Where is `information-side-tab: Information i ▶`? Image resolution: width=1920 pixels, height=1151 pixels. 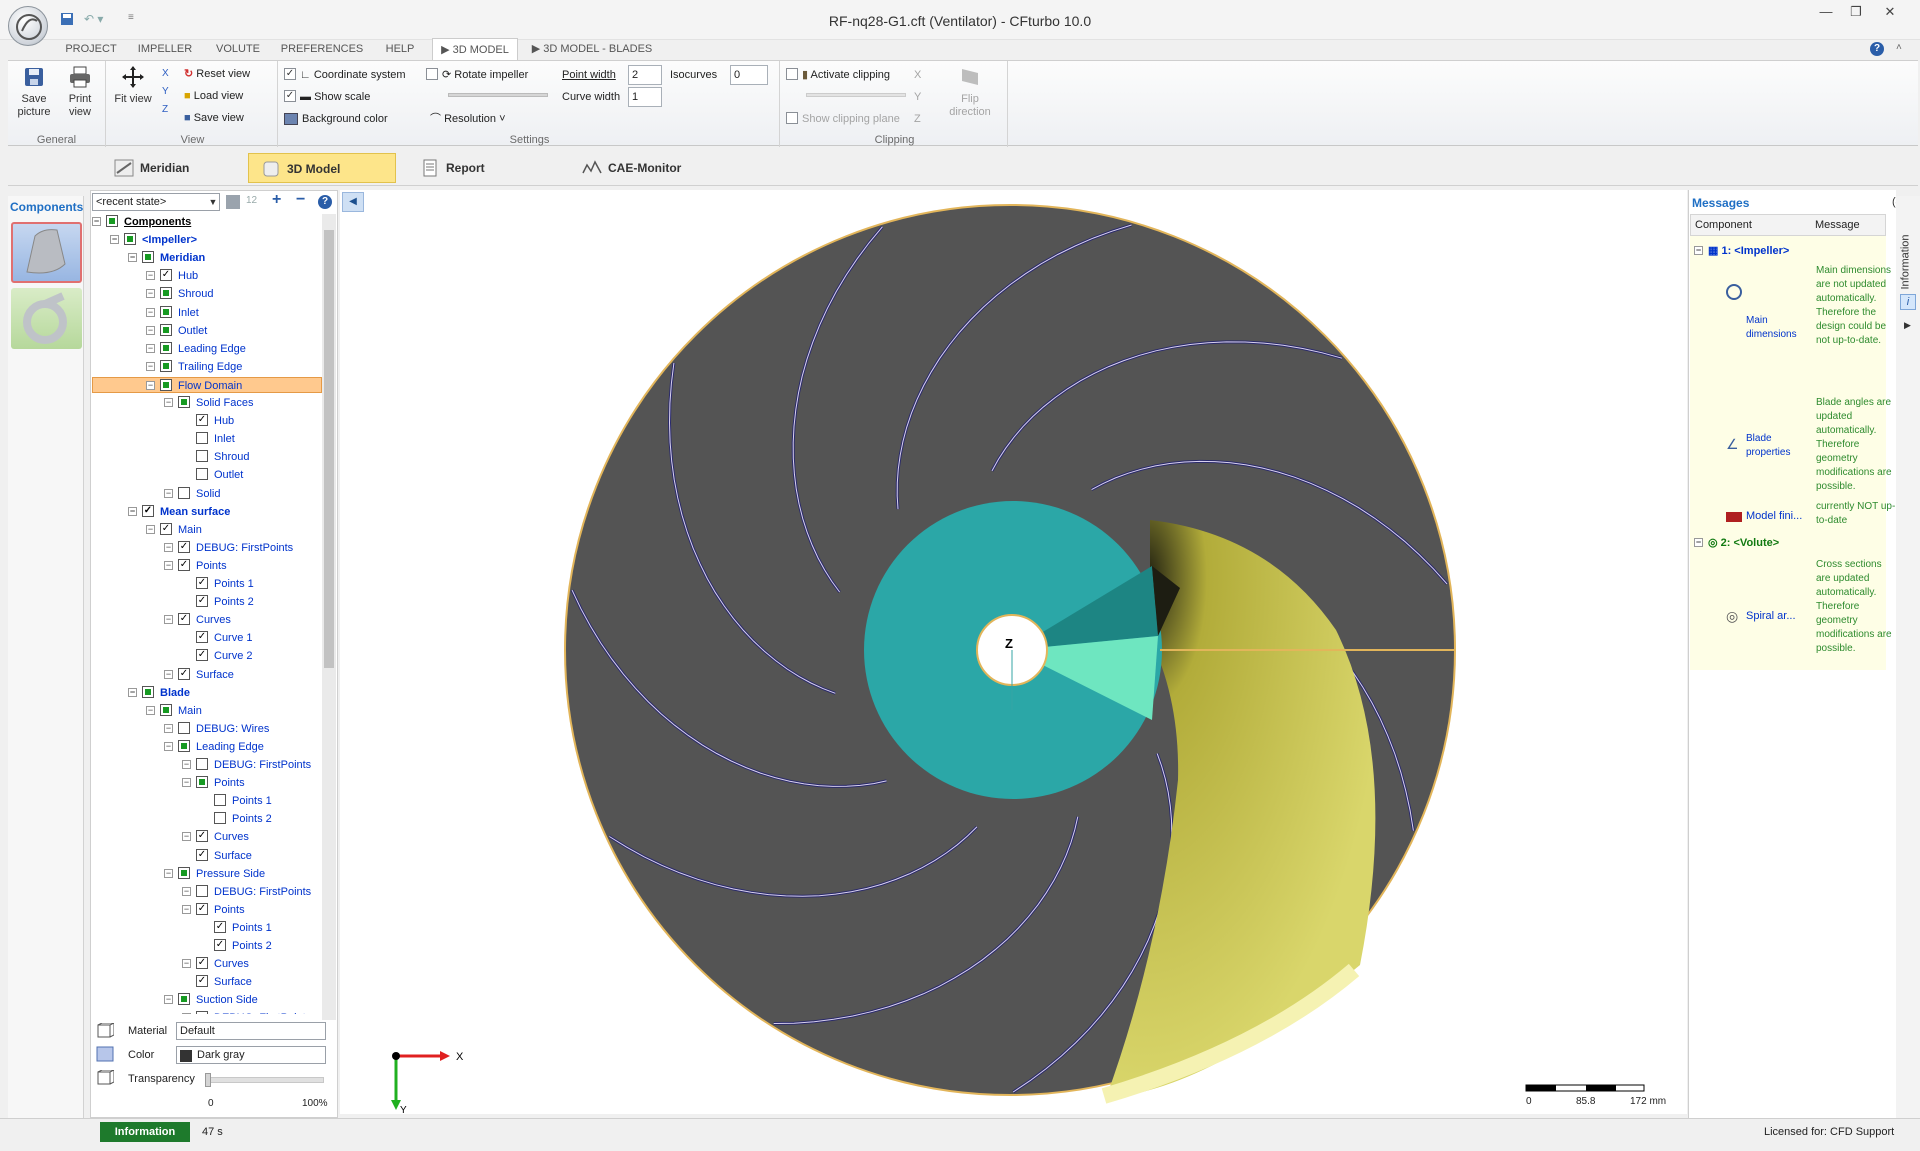
information-side-tab: Information i ▶ is located at coordinates (1908, 657).